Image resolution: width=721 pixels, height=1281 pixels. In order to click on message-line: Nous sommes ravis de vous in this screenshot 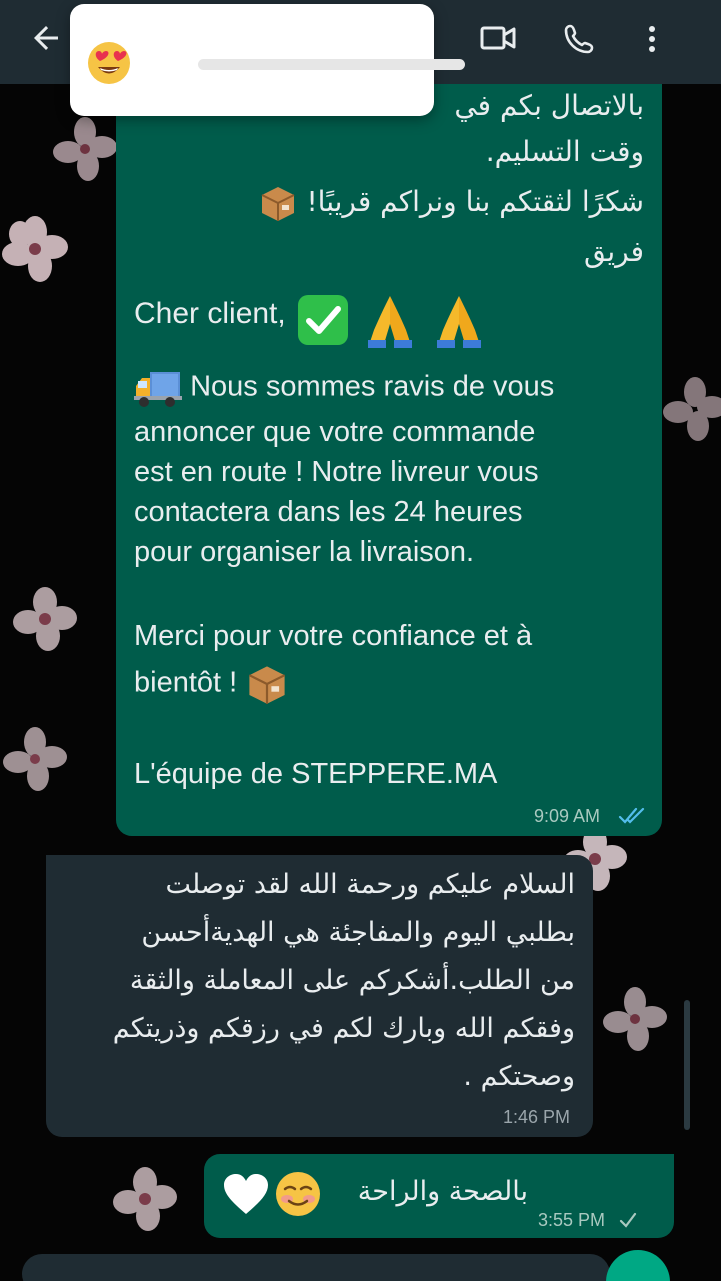, I will do `click(344, 388)`.